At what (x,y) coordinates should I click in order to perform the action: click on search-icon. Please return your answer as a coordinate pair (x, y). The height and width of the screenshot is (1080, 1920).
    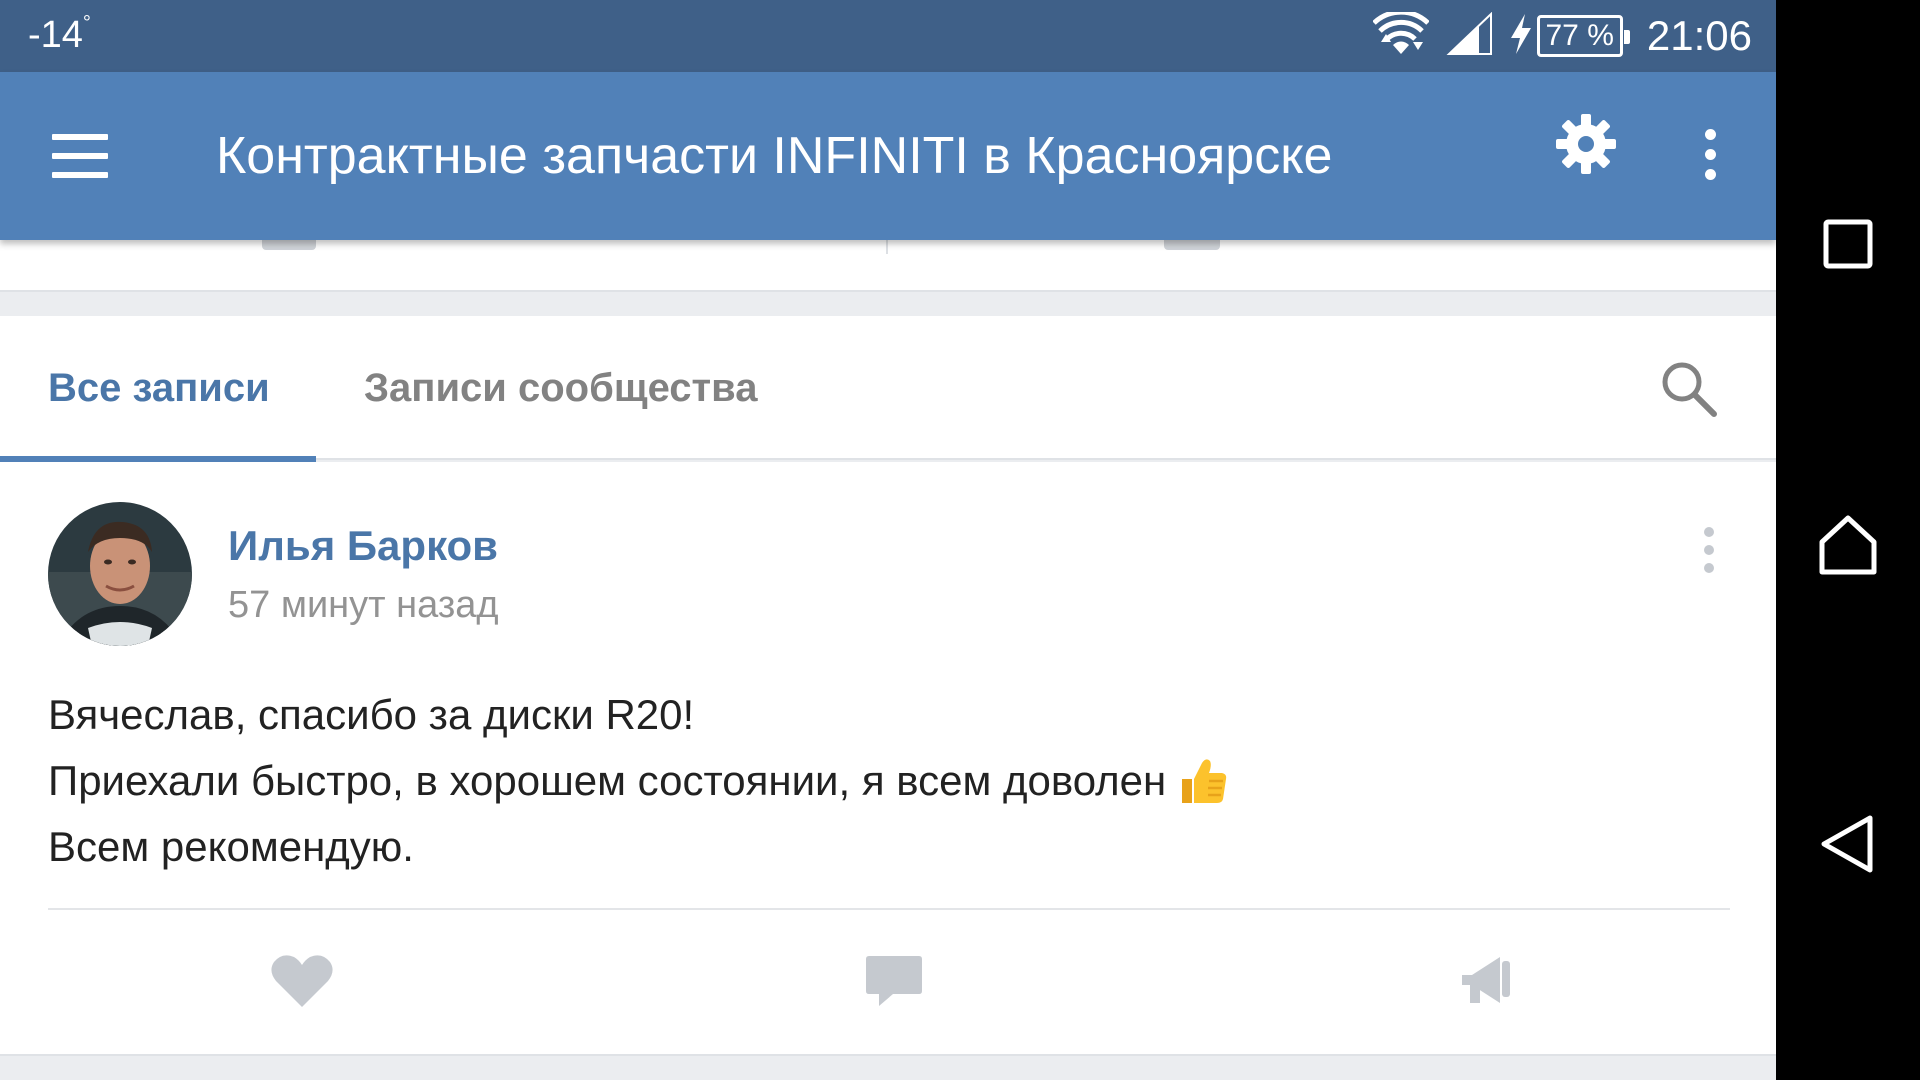
    Looking at the image, I should click on (1690, 394).